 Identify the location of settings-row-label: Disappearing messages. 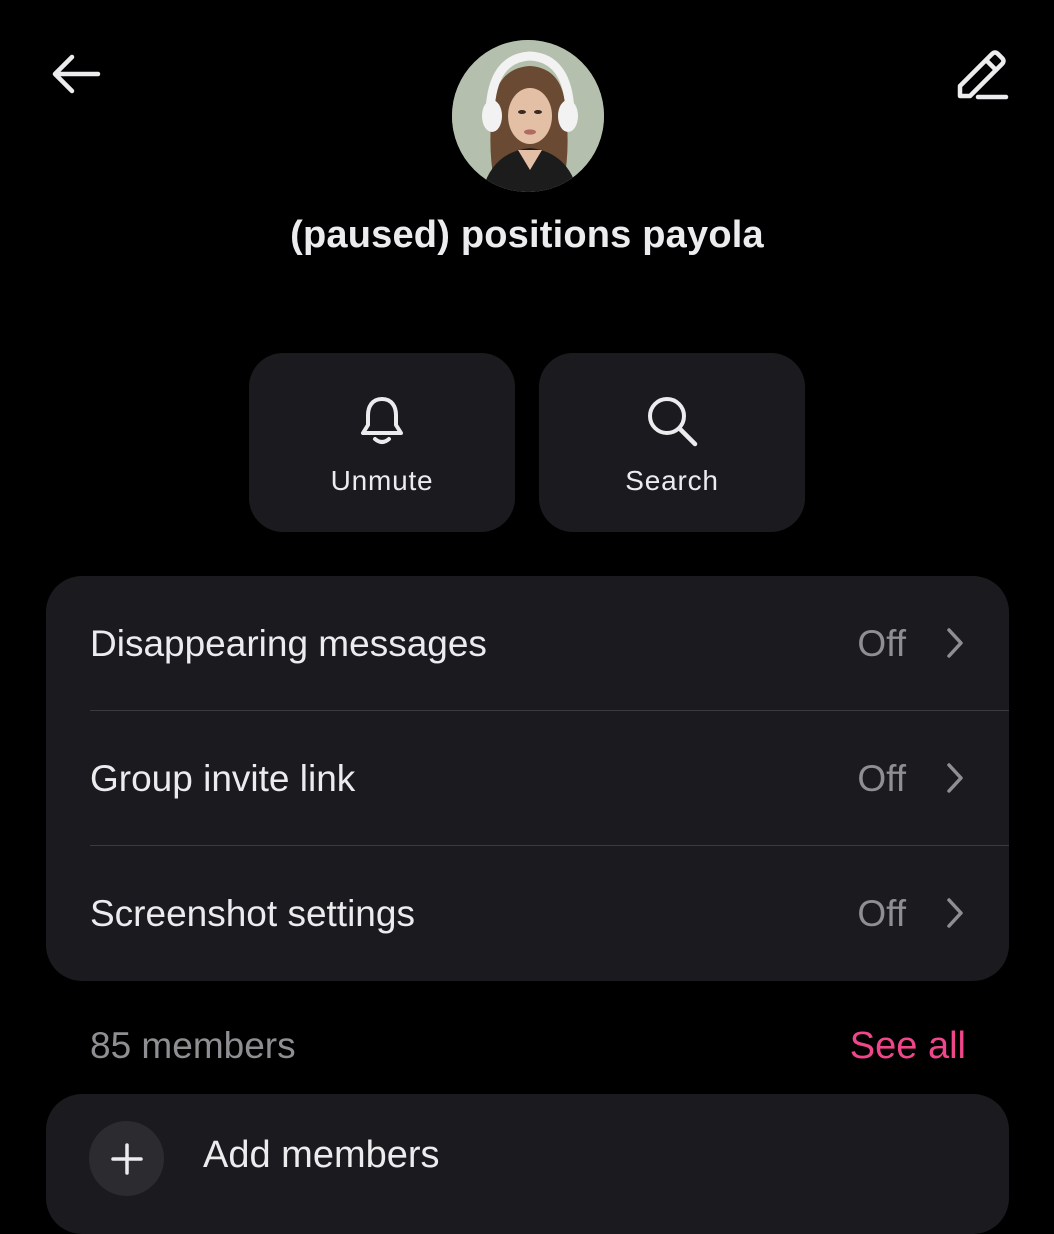
(288, 643).